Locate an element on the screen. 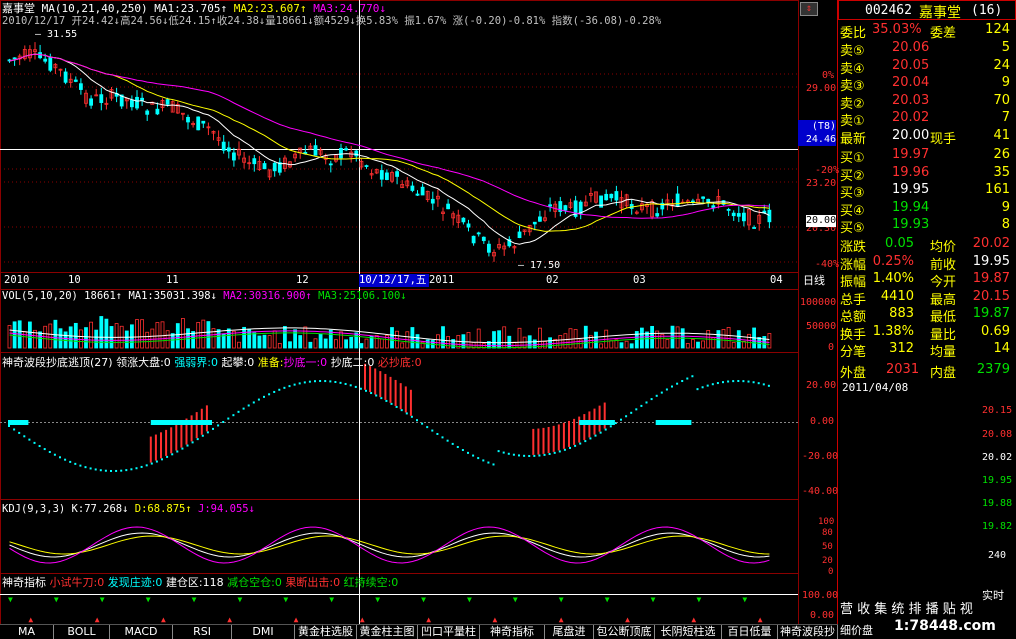  indicator-tab: 长阴短柱选 is located at coordinates (688, 632).